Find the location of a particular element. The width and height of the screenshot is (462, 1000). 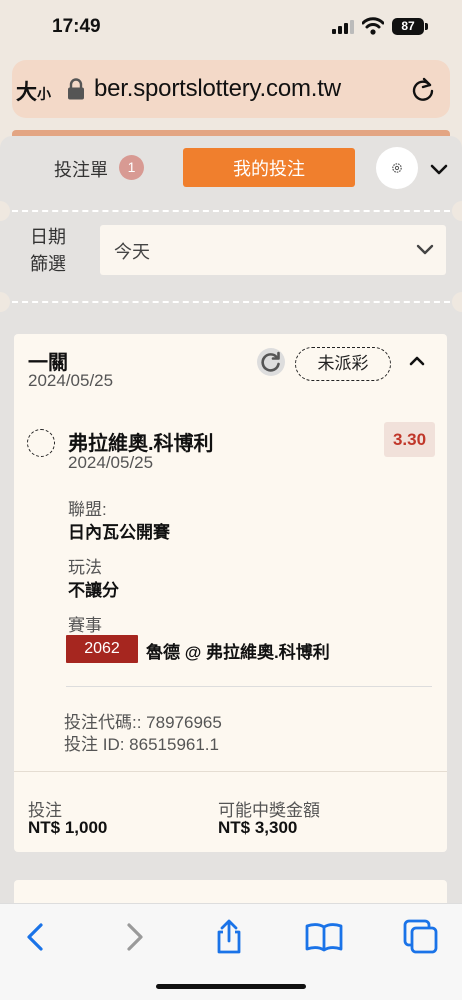

settings-button is located at coordinates (397, 168).